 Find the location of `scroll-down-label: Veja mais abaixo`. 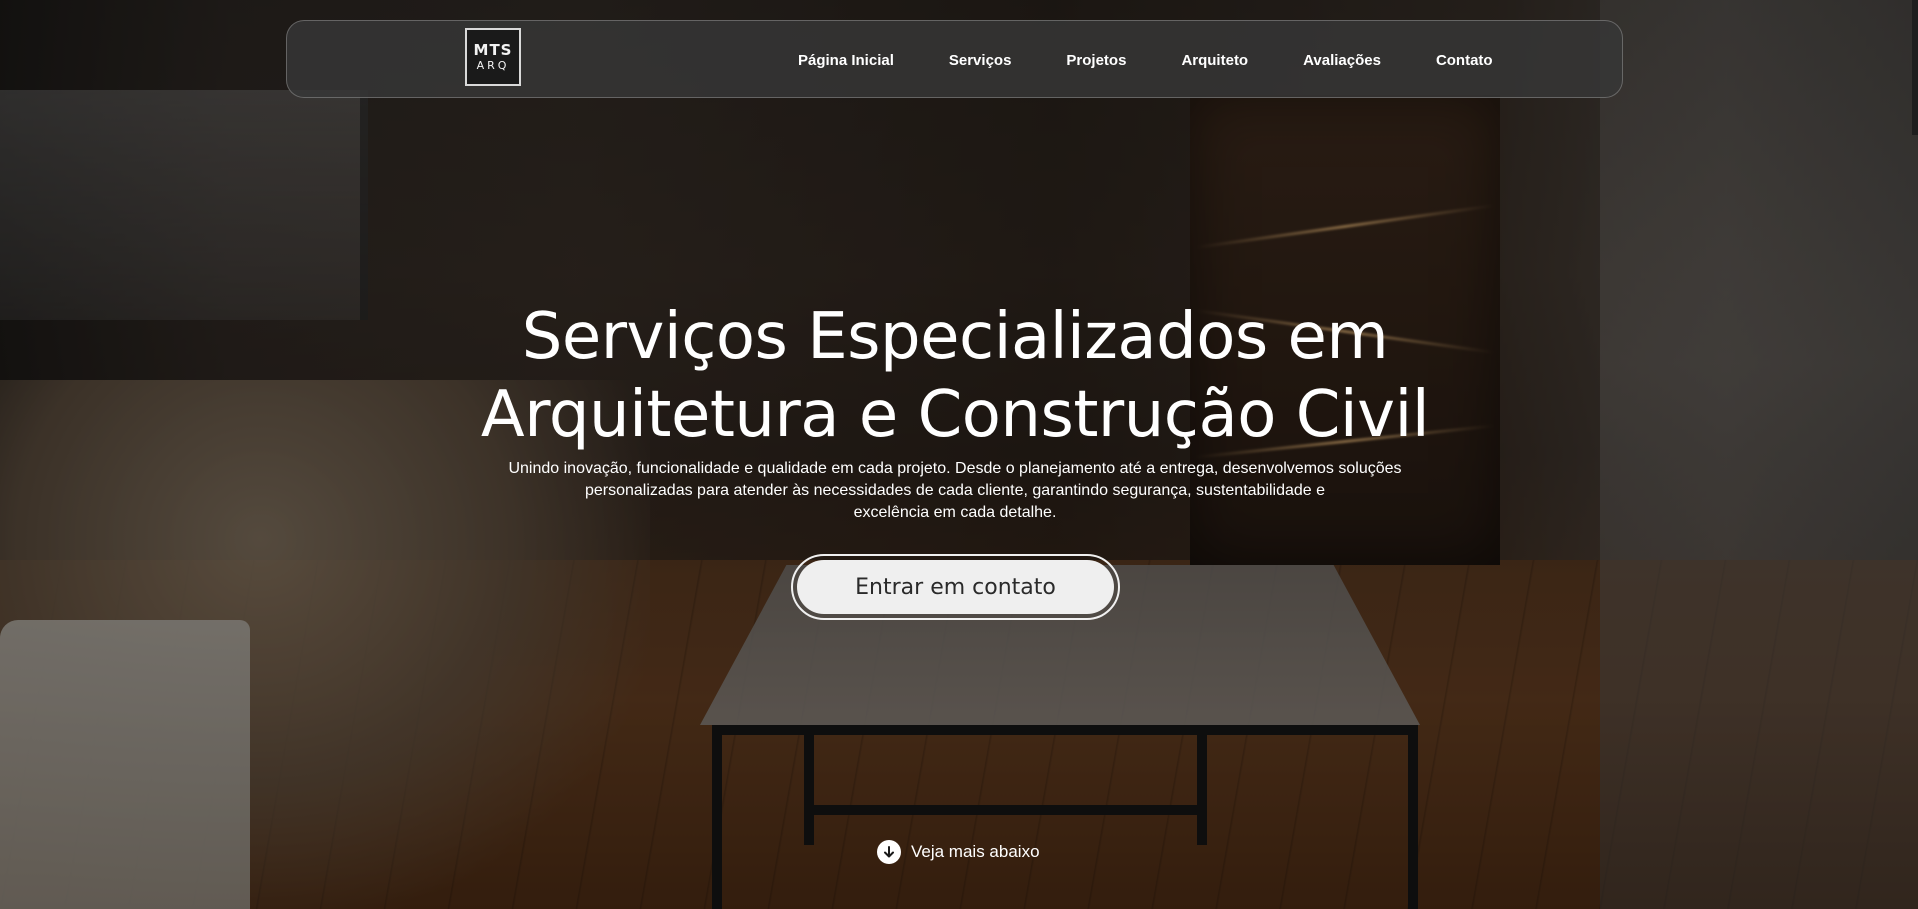

scroll-down-label: Veja mais abaixo is located at coordinates (975, 851).